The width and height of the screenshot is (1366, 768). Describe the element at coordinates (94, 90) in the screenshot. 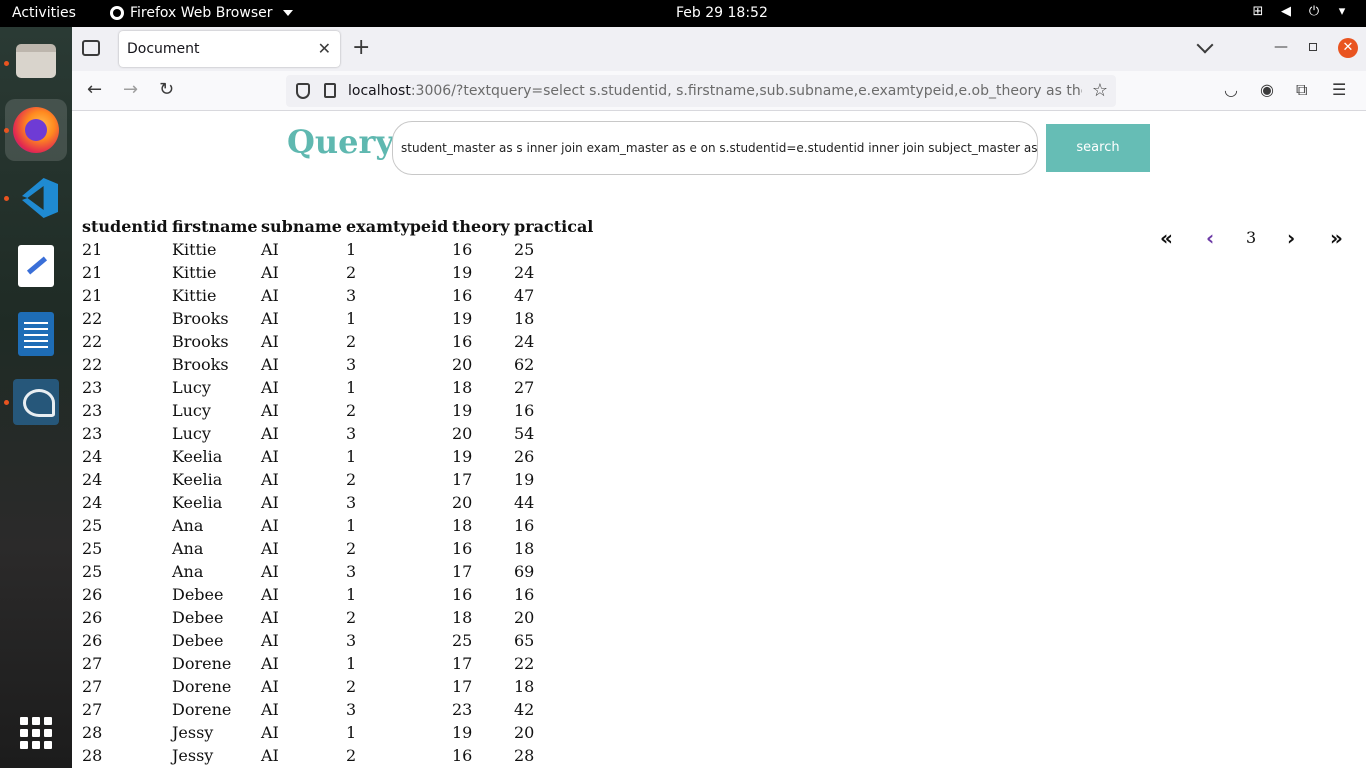

I see `back-arrow-icon: ←` at that location.